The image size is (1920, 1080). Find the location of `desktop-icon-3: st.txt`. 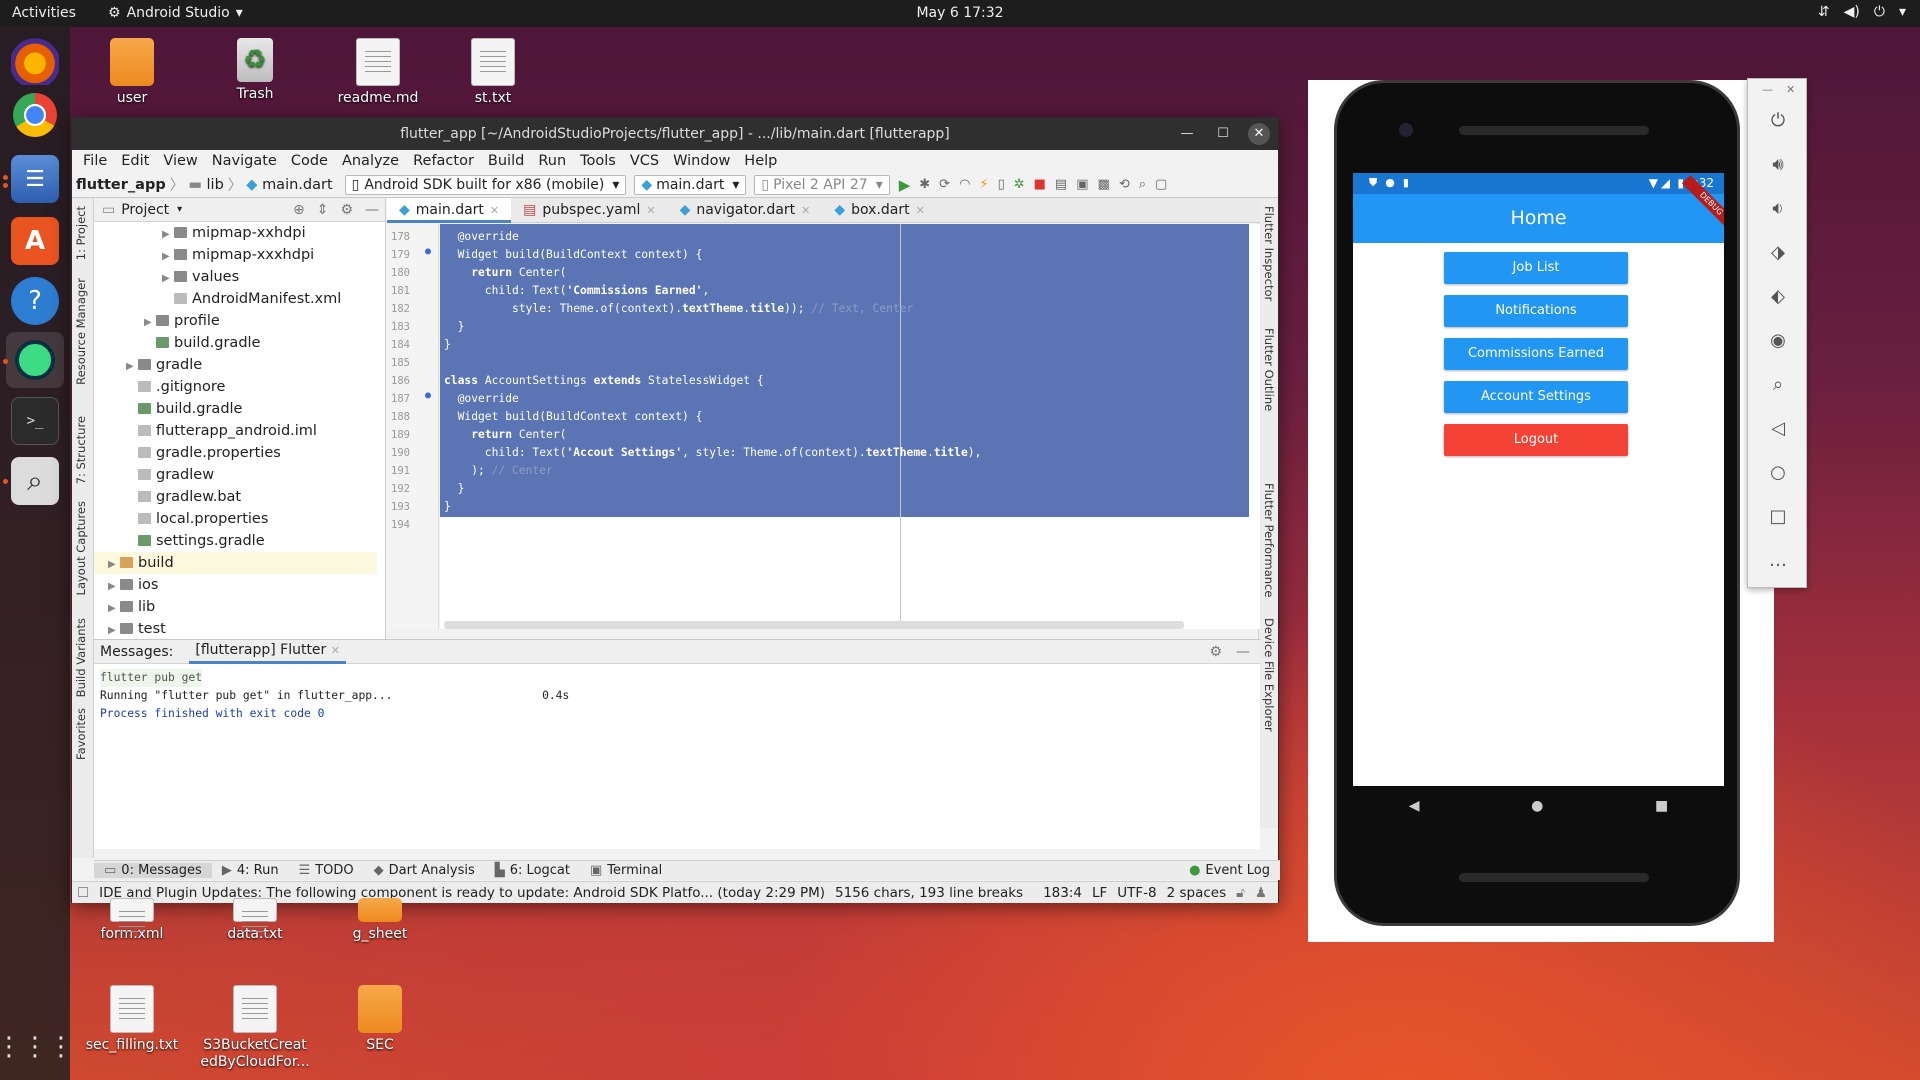

desktop-icon-3: st.txt is located at coordinates (493, 72).